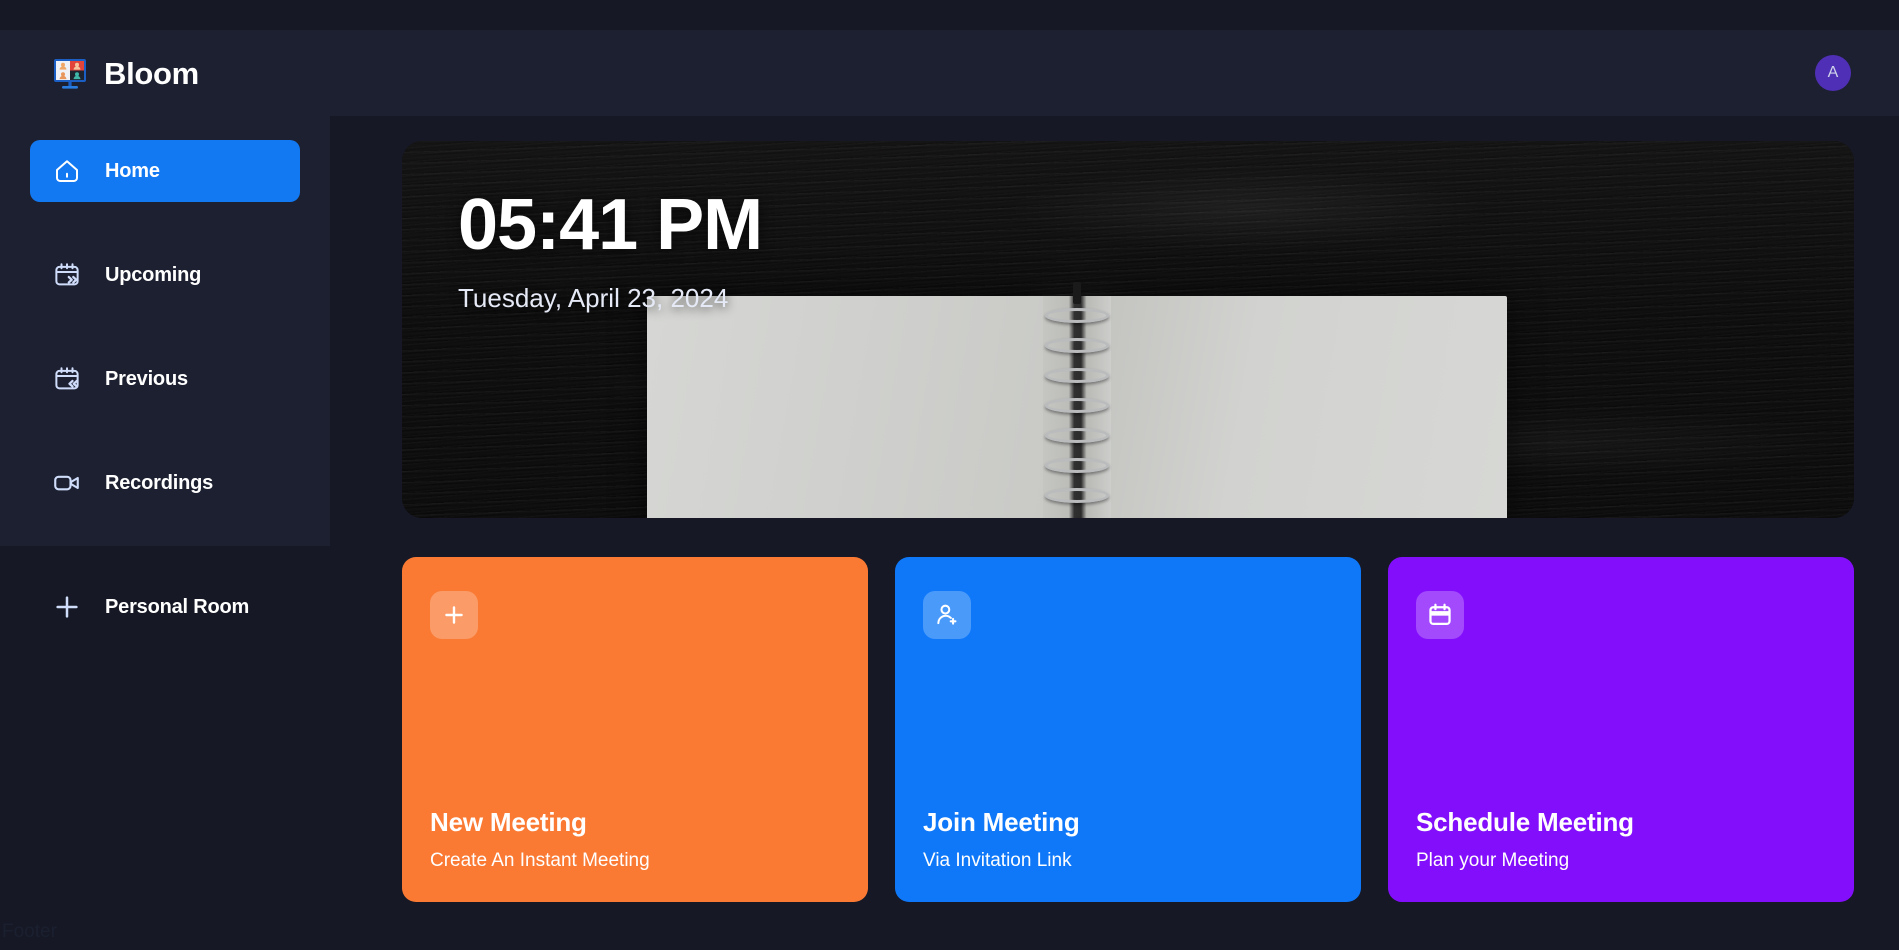 The height and width of the screenshot is (950, 1899). I want to click on card-title: Schedule Meeting, so click(1525, 822).